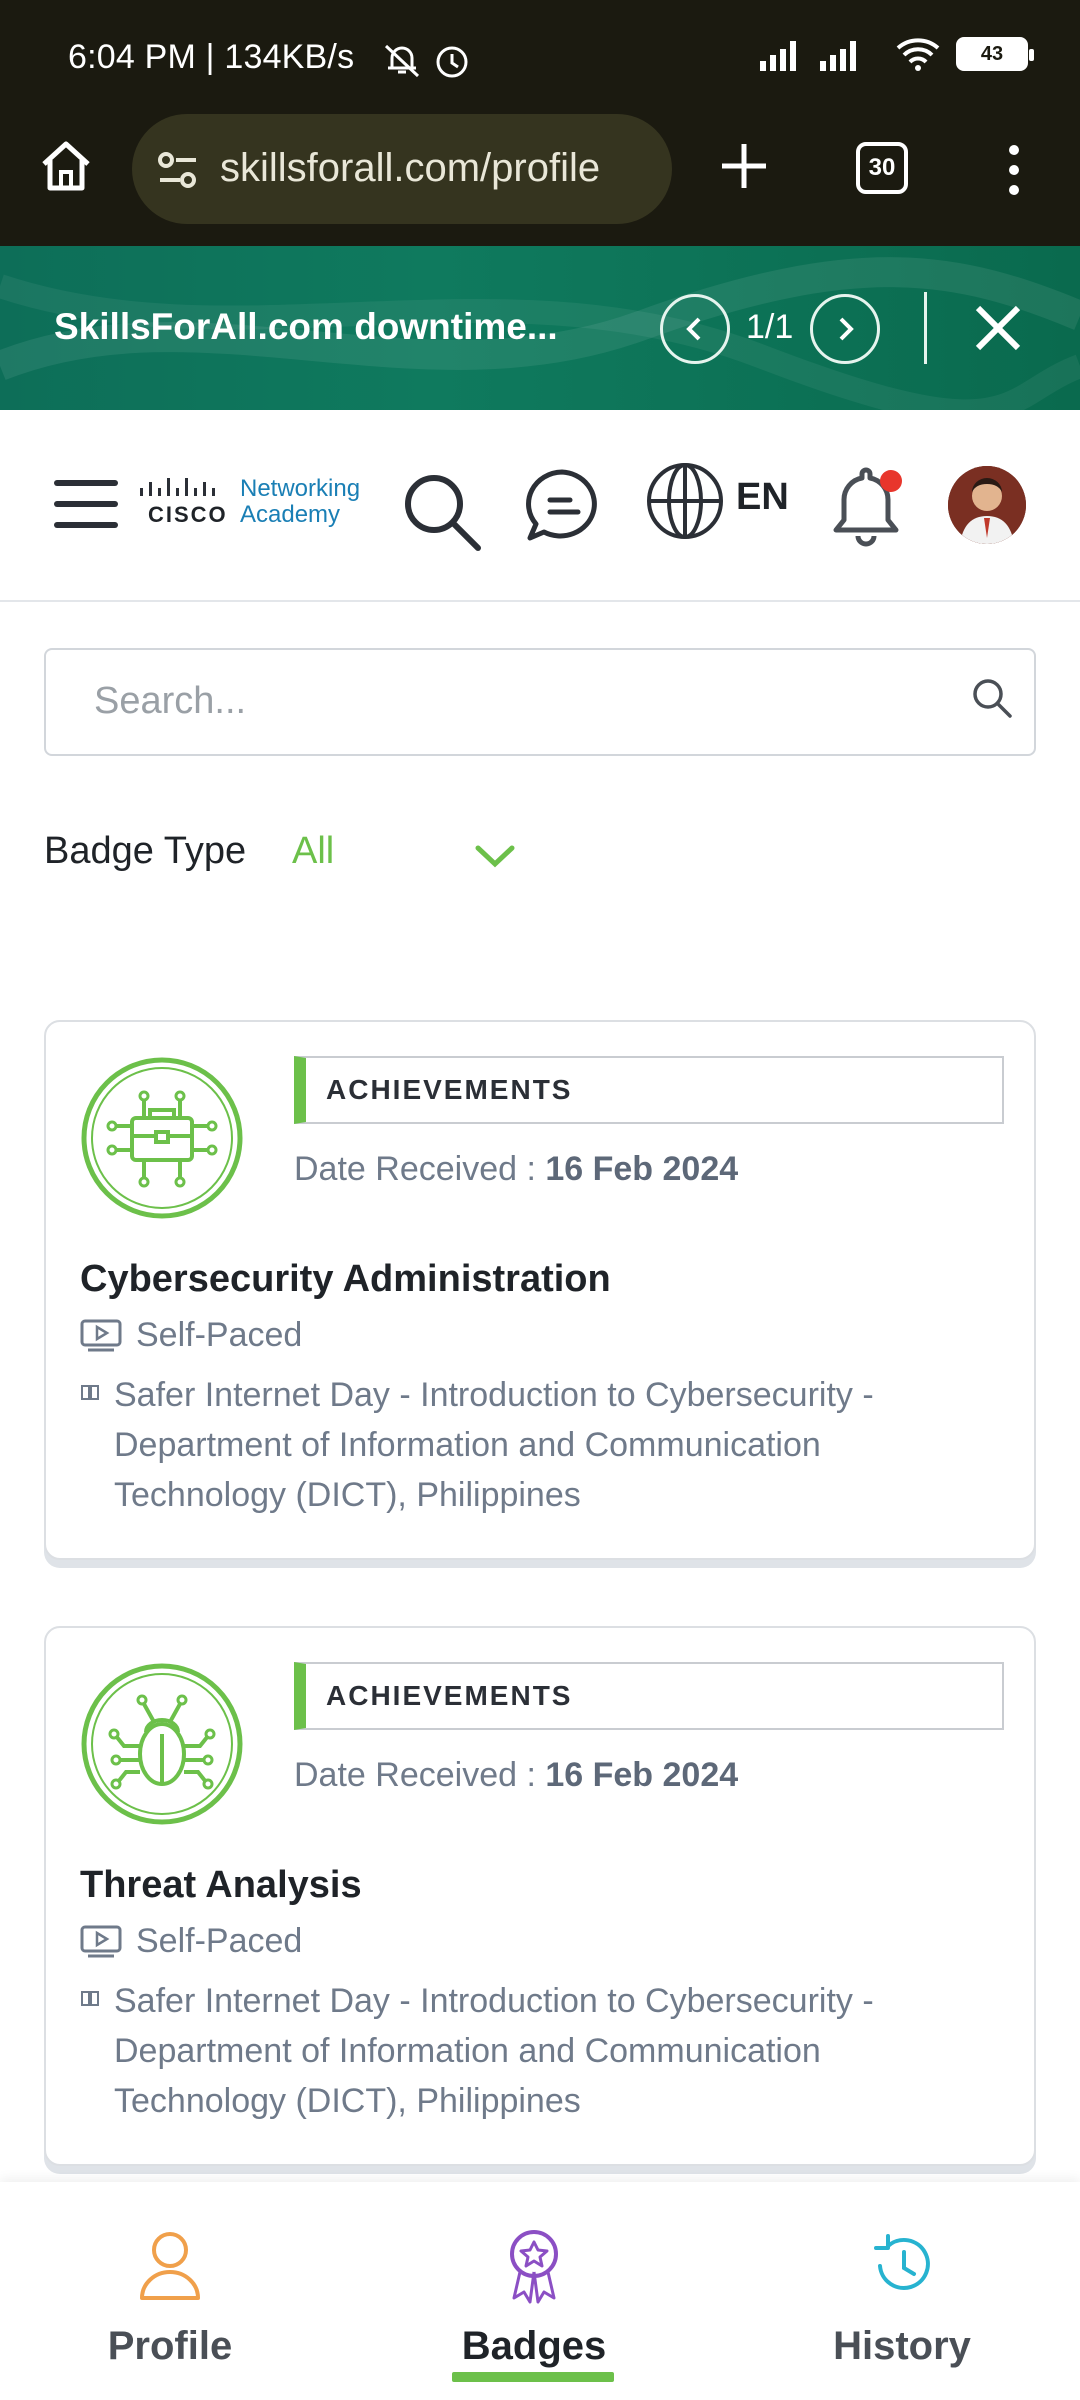 The width and height of the screenshot is (1080, 2400). I want to click on status-notification-icons, so click(426, 61).